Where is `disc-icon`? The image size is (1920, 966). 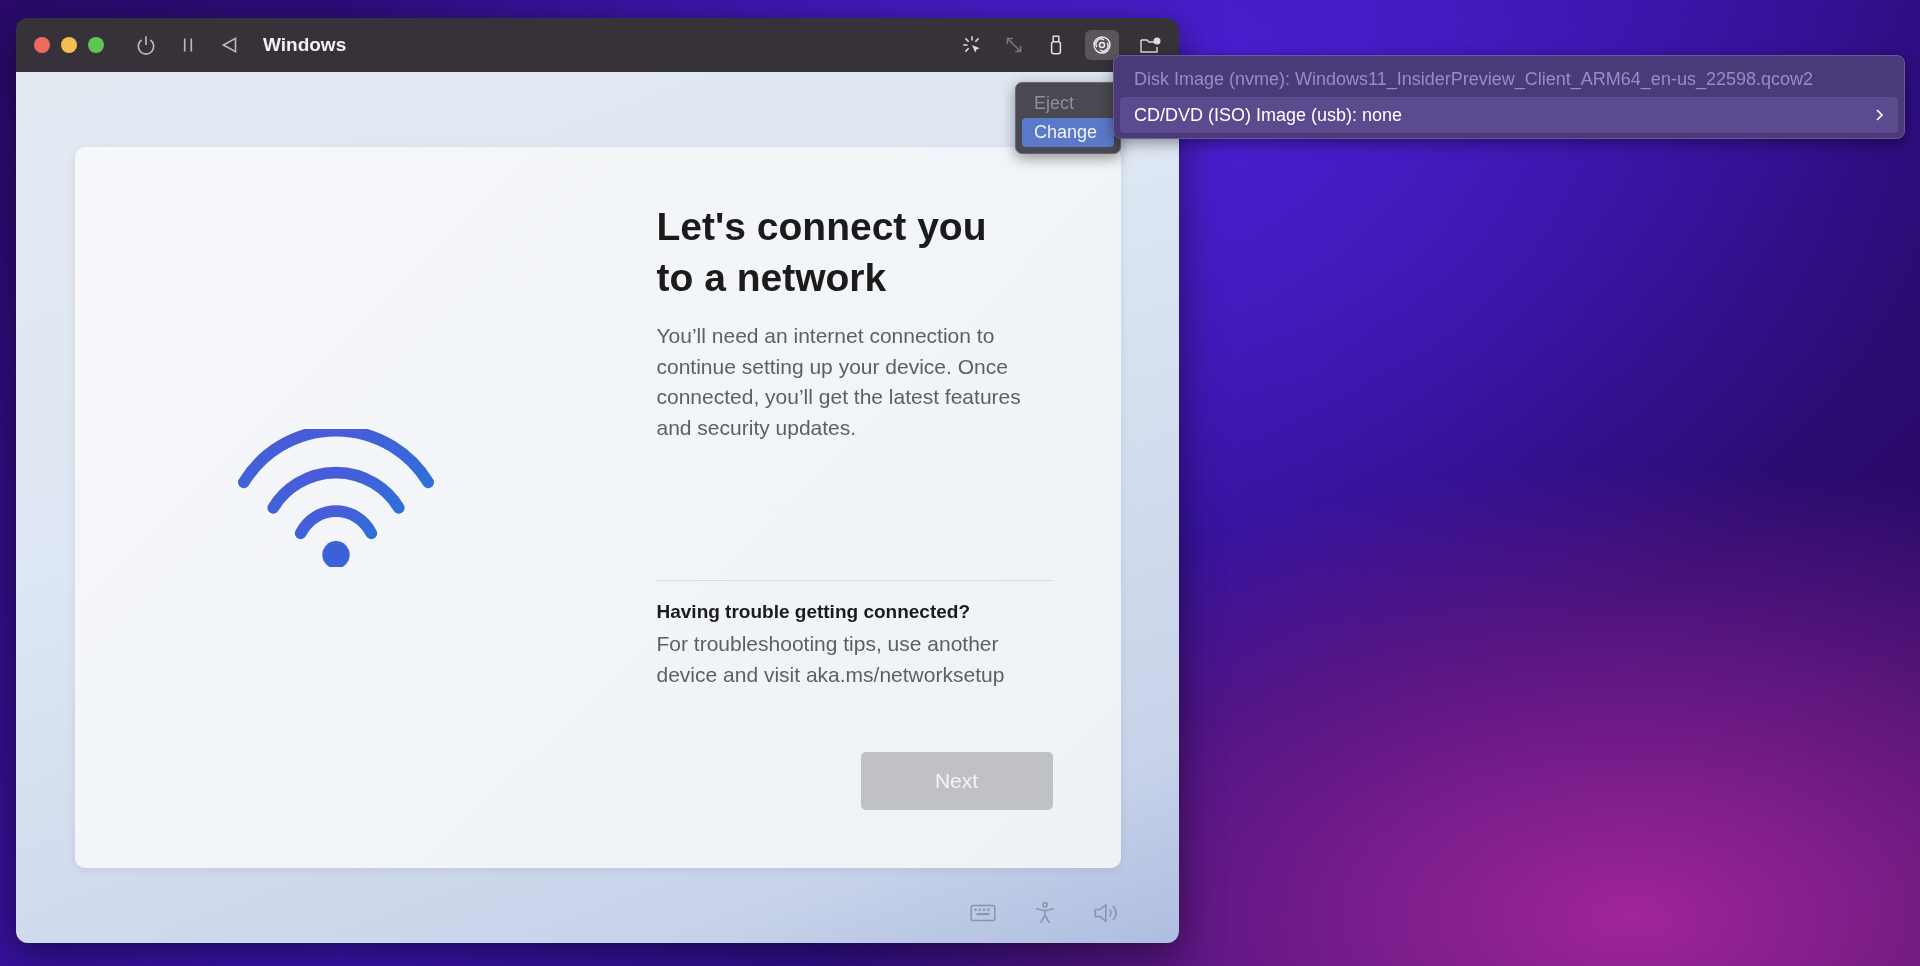
disc-icon is located at coordinates (1102, 45).